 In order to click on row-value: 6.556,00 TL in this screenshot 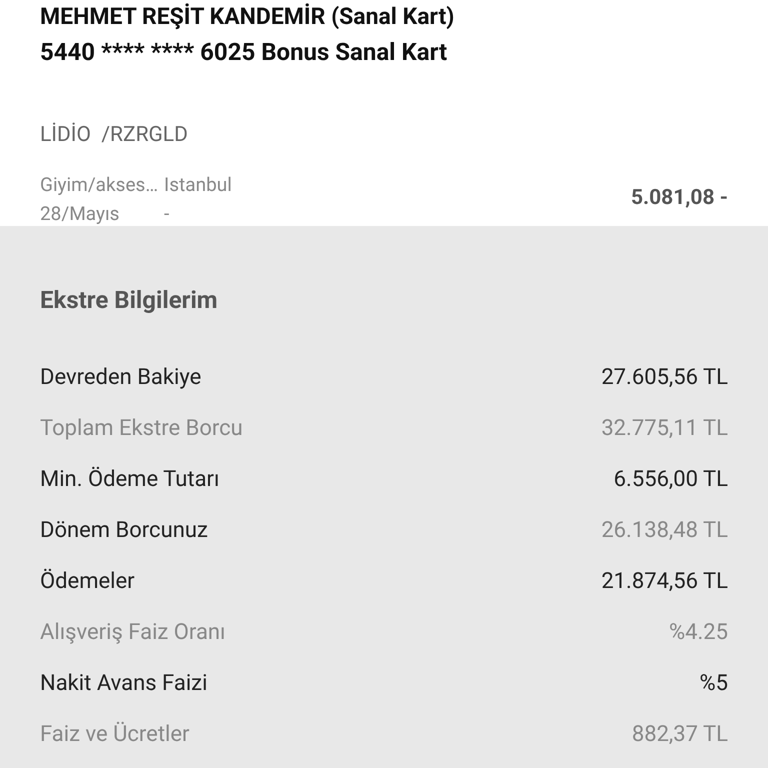, I will do `click(671, 480)`.